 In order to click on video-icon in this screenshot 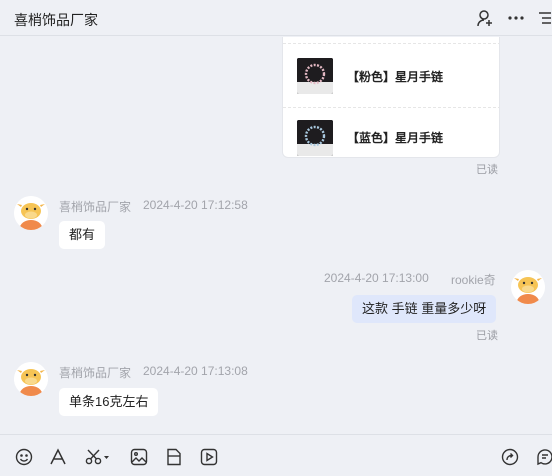, I will do `click(209, 457)`.